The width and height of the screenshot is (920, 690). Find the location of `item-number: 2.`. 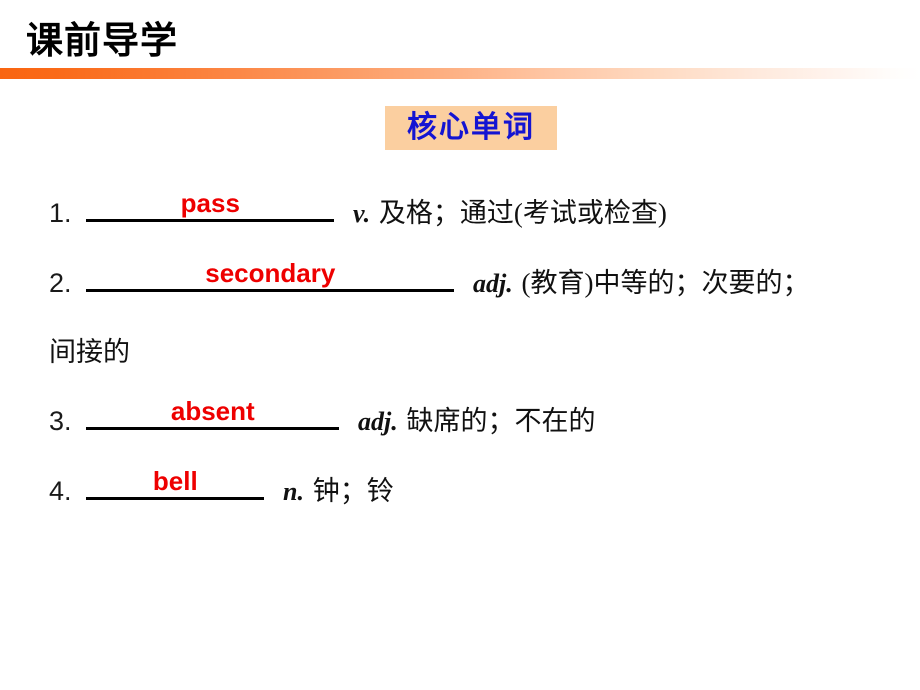

item-number: 2. is located at coordinates (60, 283).